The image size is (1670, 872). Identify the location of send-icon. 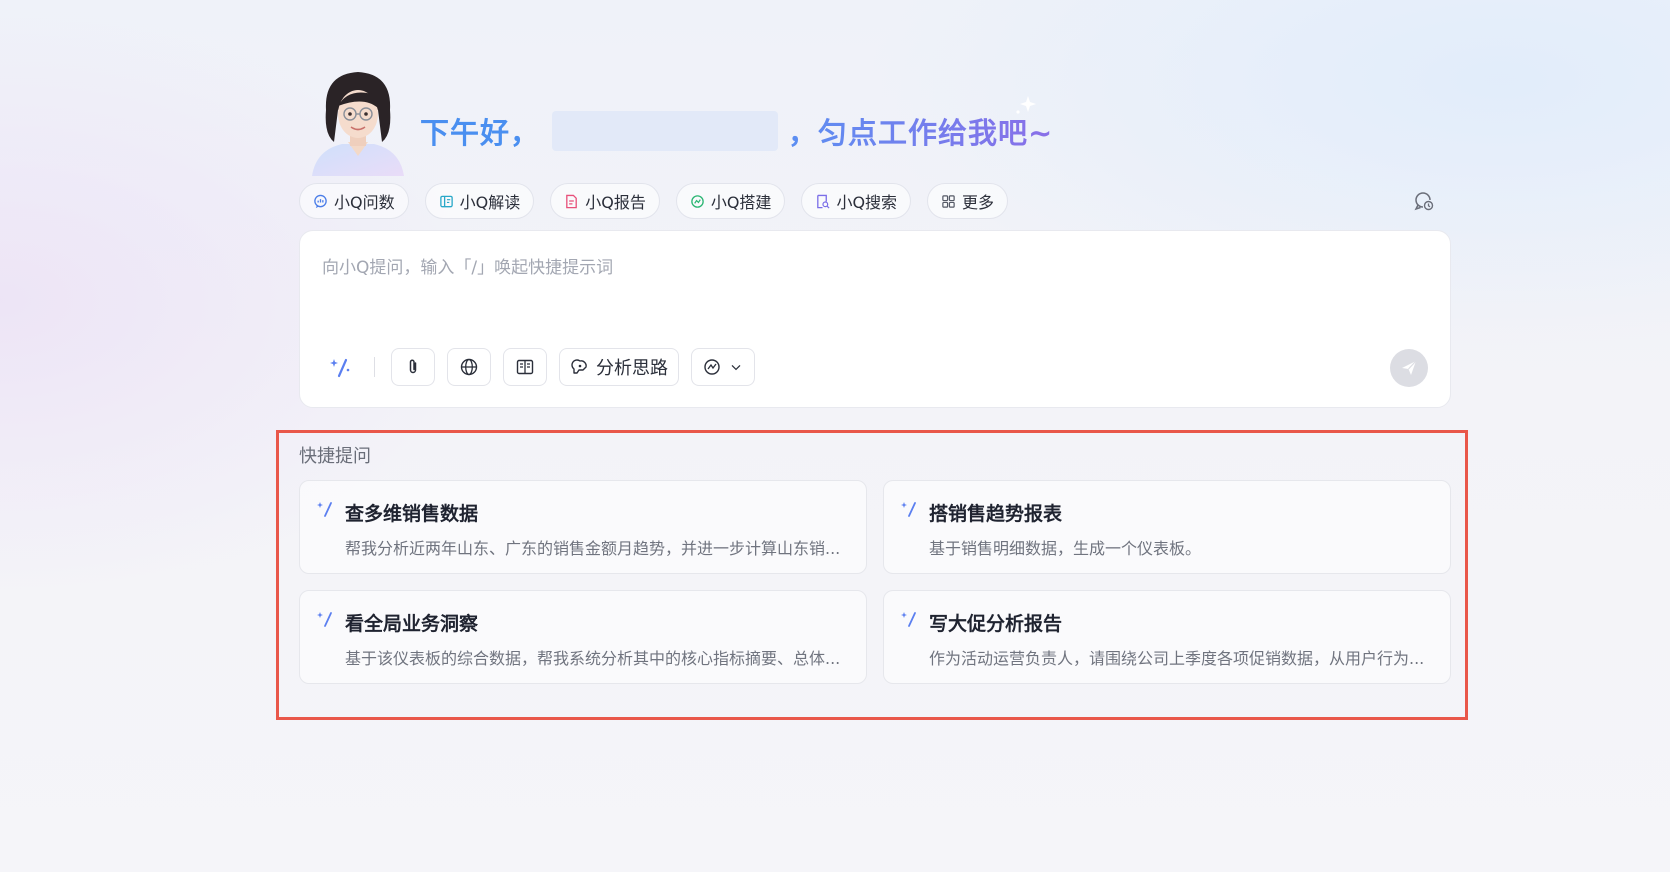
(1409, 367).